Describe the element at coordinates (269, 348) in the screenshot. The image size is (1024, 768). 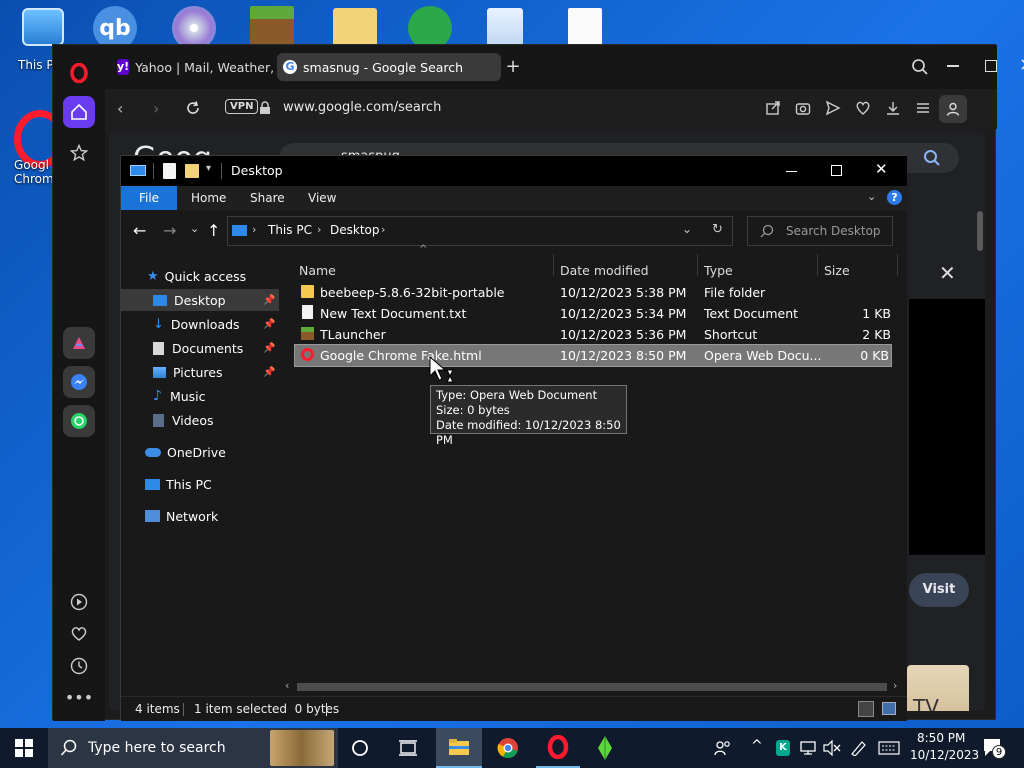
I see `pin-icon-3: 📌` at that location.